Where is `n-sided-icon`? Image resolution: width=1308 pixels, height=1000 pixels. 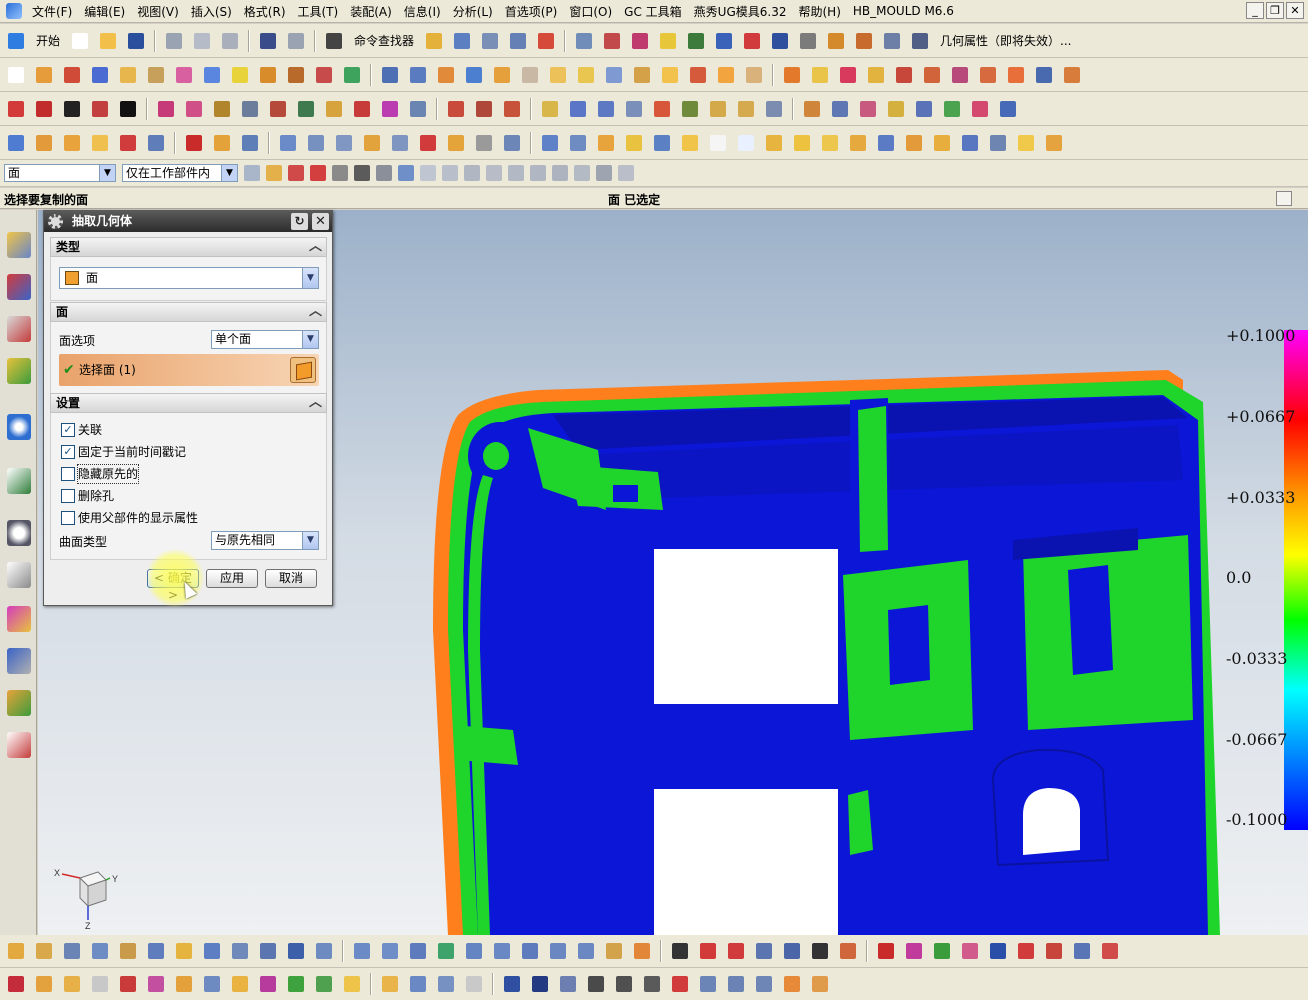 n-sided-icon is located at coordinates (634, 109).